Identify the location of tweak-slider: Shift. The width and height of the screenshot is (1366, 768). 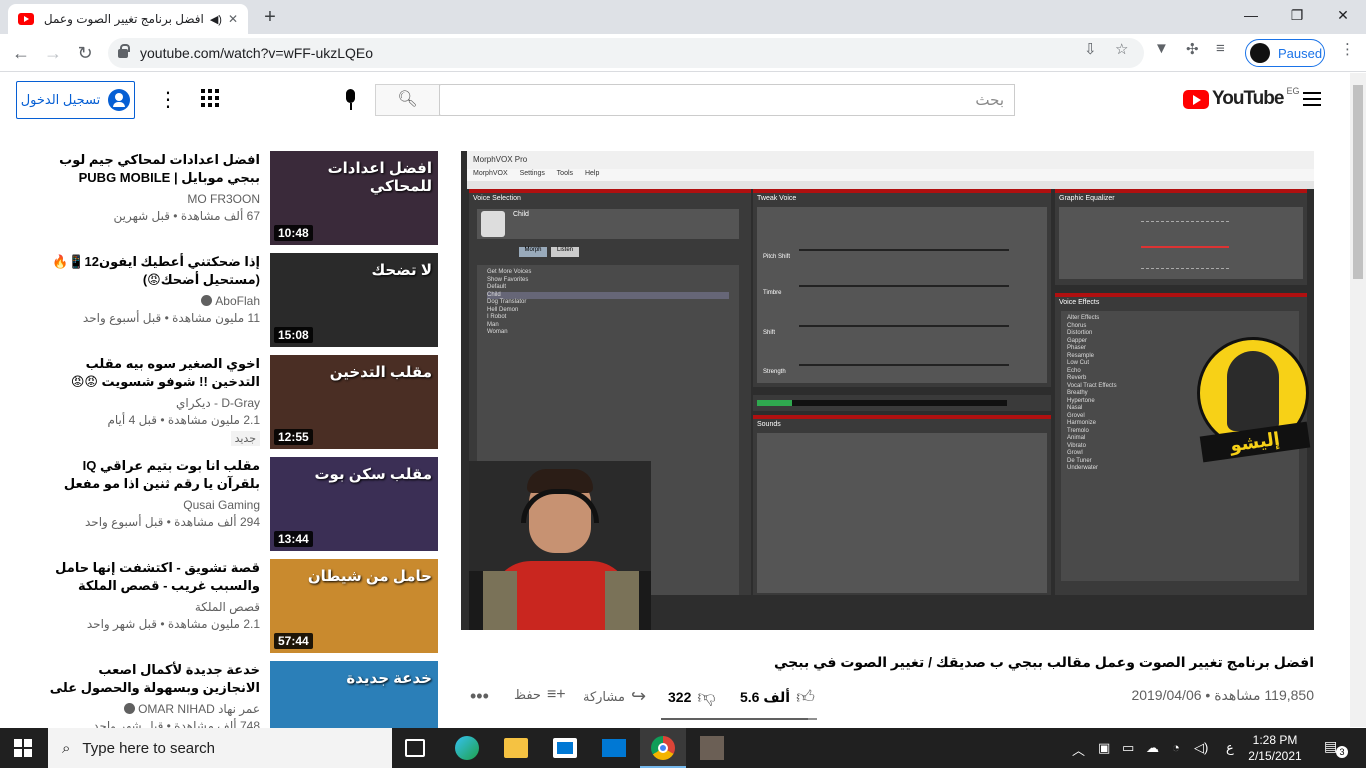
(902, 328).